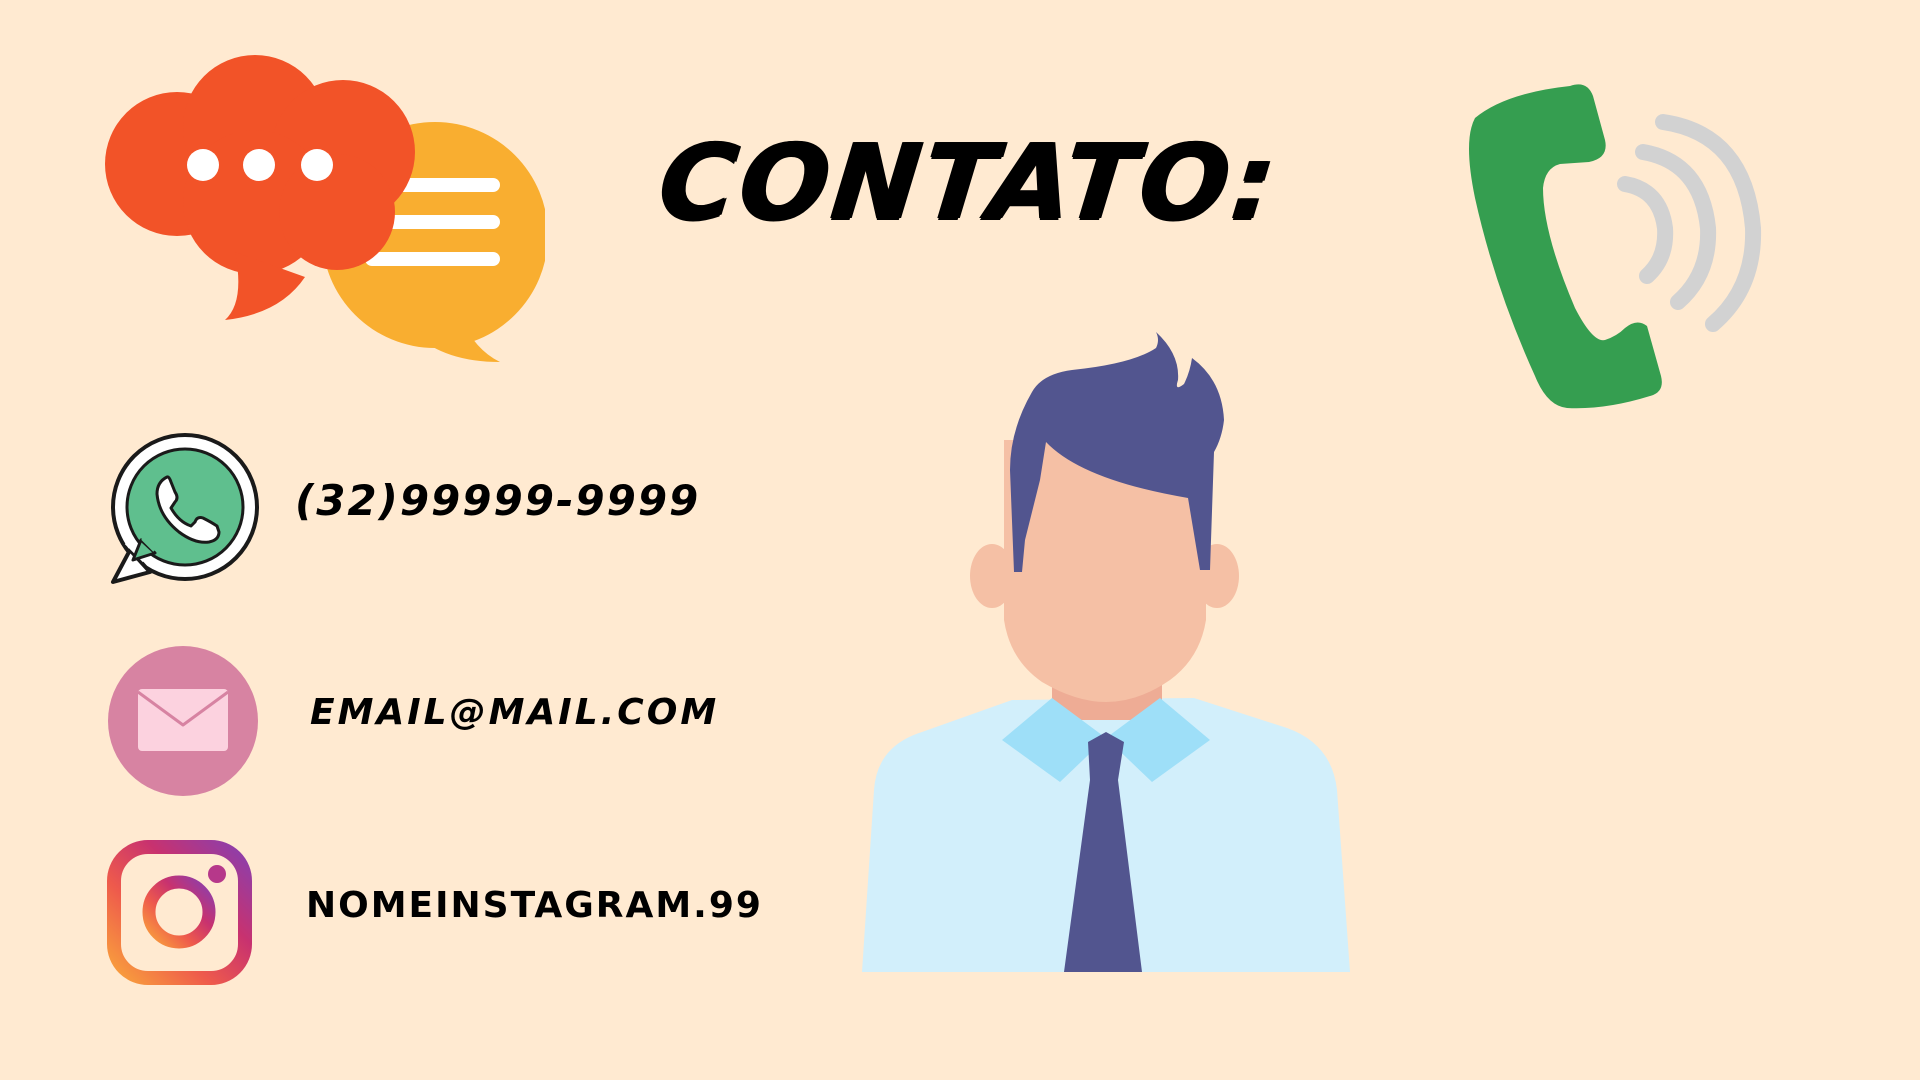  What do you see at coordinates (325, 207) in the screenshot?
I see `speech-bubbles-icon` at bounding box center [325, 207].